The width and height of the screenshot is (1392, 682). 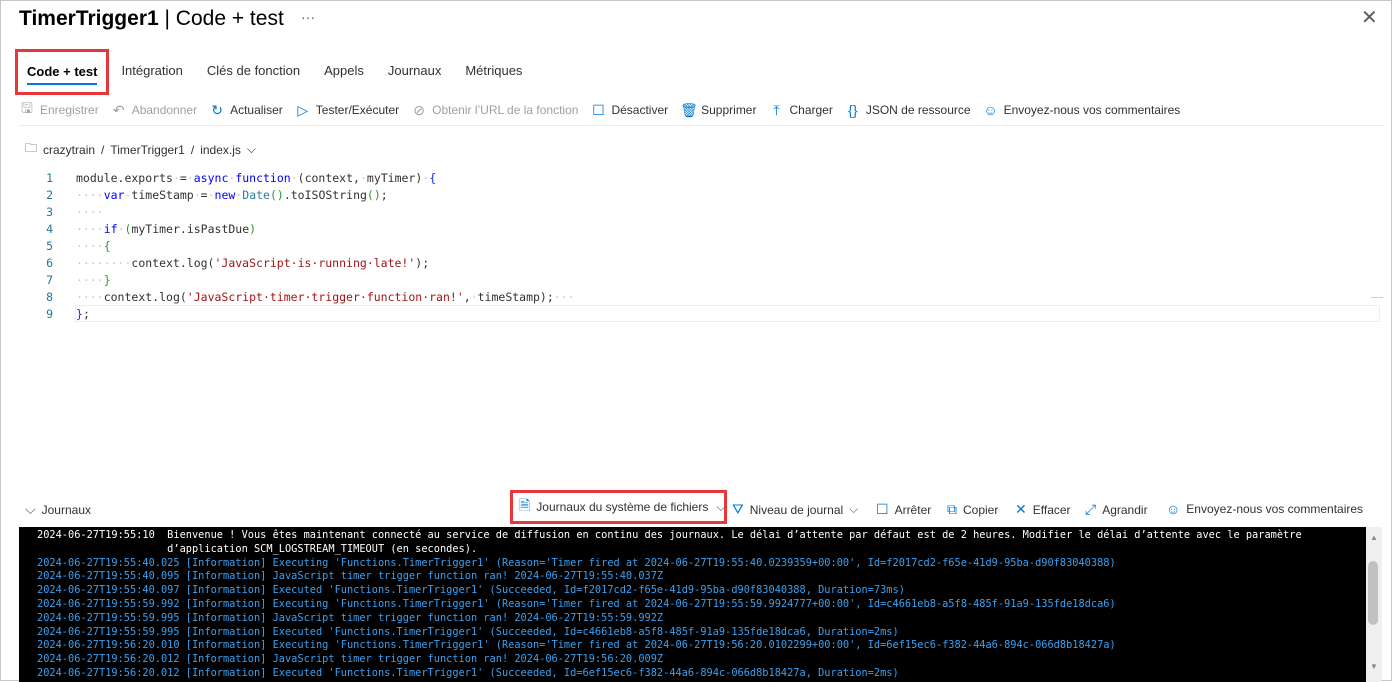 I want to click on line-number: 1, so click(x=49, y=178).